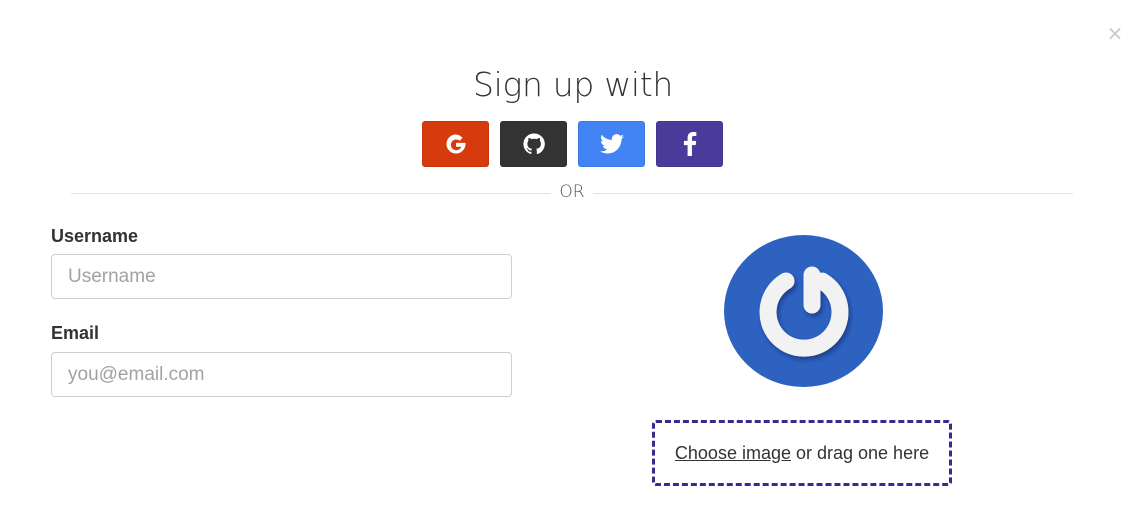 The width and height of the screenshot is (1146, 517). I want to click on twitter-signup-button, so click(611, 144).